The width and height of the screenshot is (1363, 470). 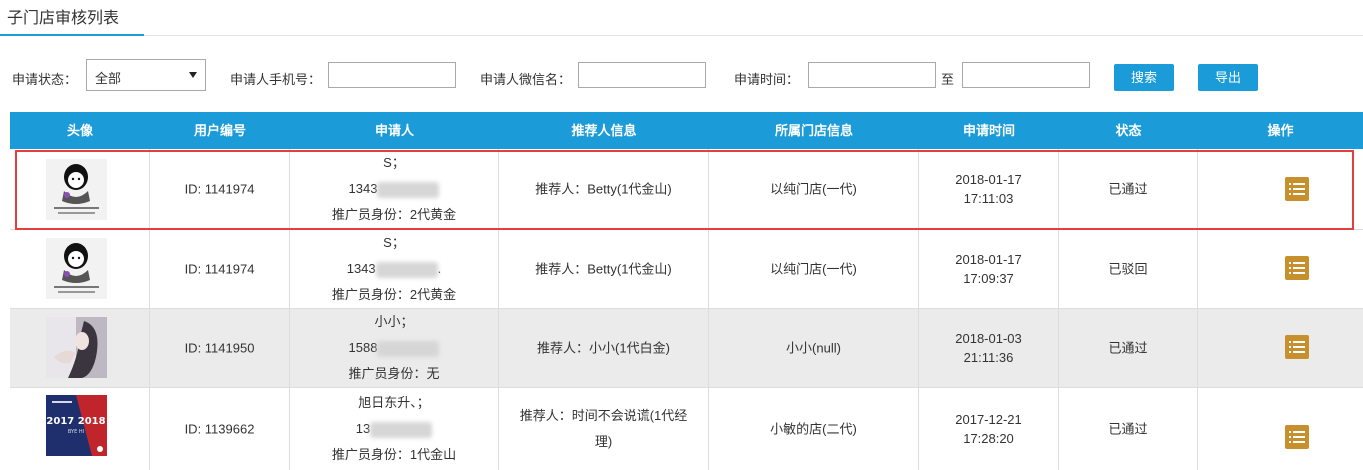 I want to click on applicant-phone-tail: ., so click(x=439, y=268).